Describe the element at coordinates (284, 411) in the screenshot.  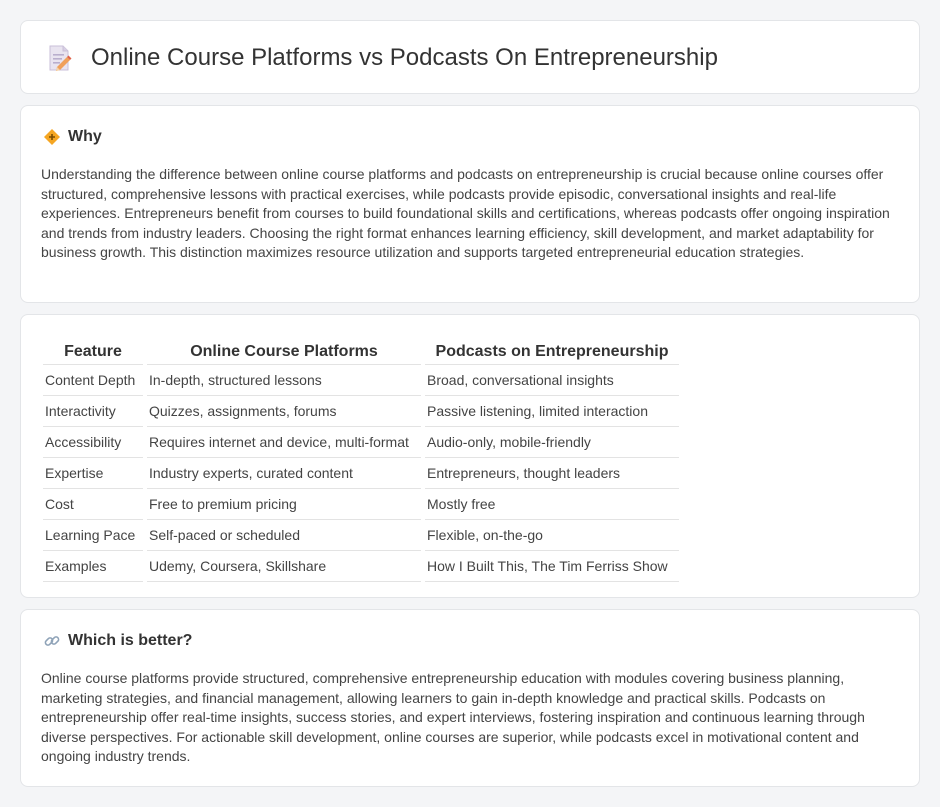
I see `cell-online-courses: Quizzes, assignments, forums` at that location.